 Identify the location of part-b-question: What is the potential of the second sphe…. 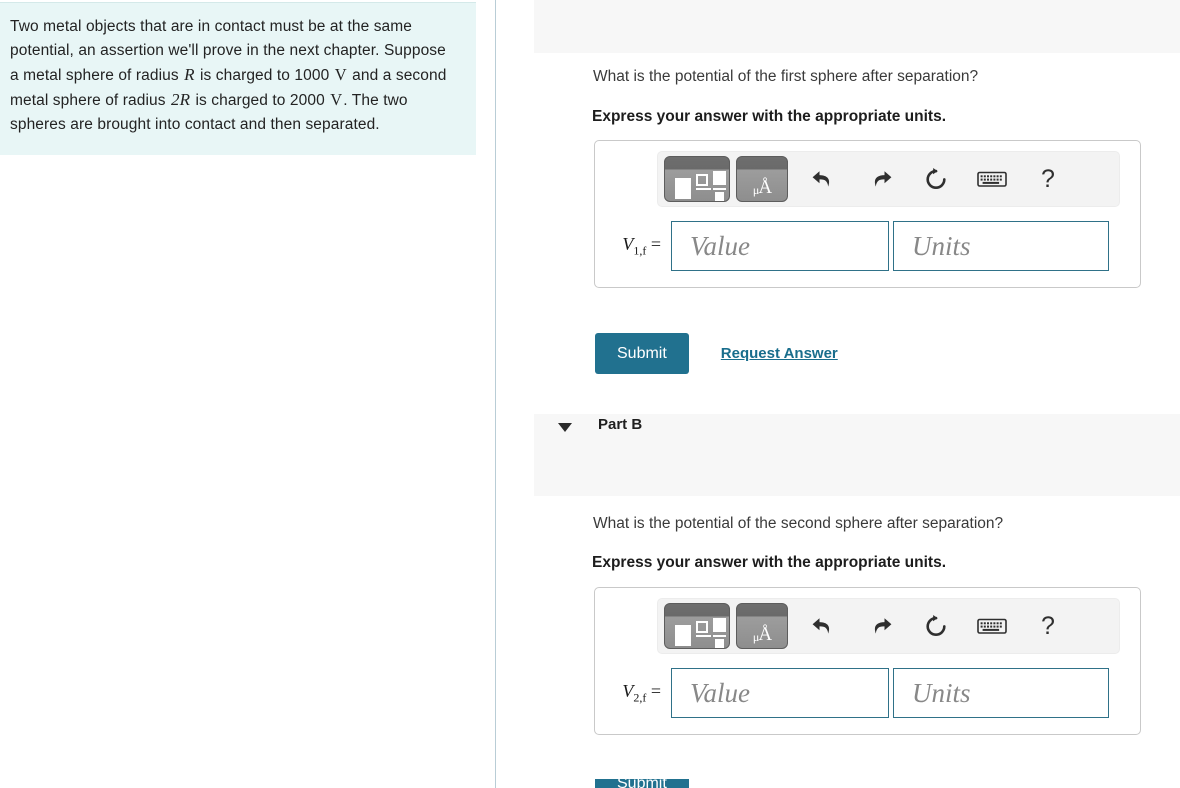
(798, 523).